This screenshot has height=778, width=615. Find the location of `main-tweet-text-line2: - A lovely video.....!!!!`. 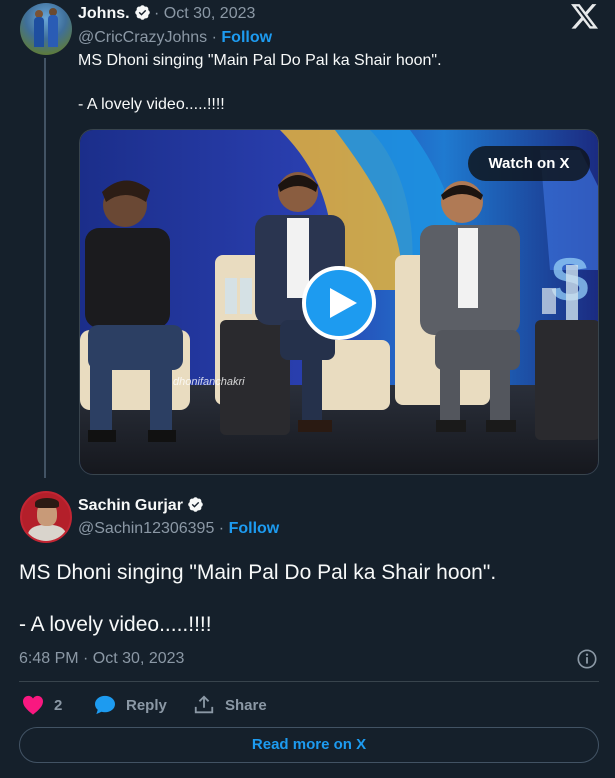

main-tweet-text-line2: - A lovely video.....!!!! is located at coordinates (115, 624).